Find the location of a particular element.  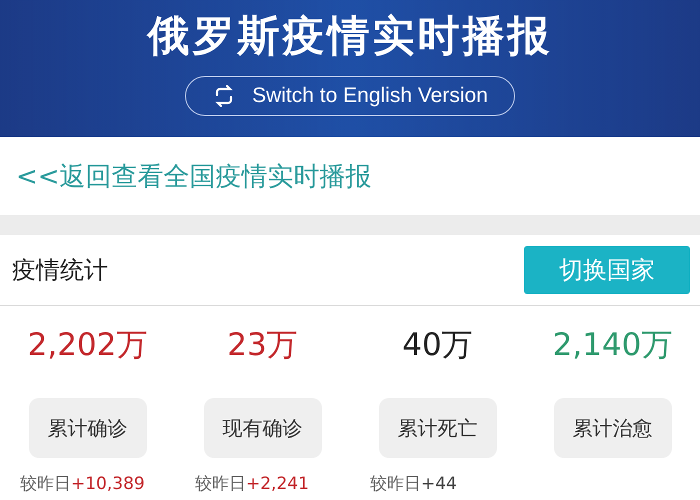

stat-value: 2,140万 is located at coordinates (612, 345).